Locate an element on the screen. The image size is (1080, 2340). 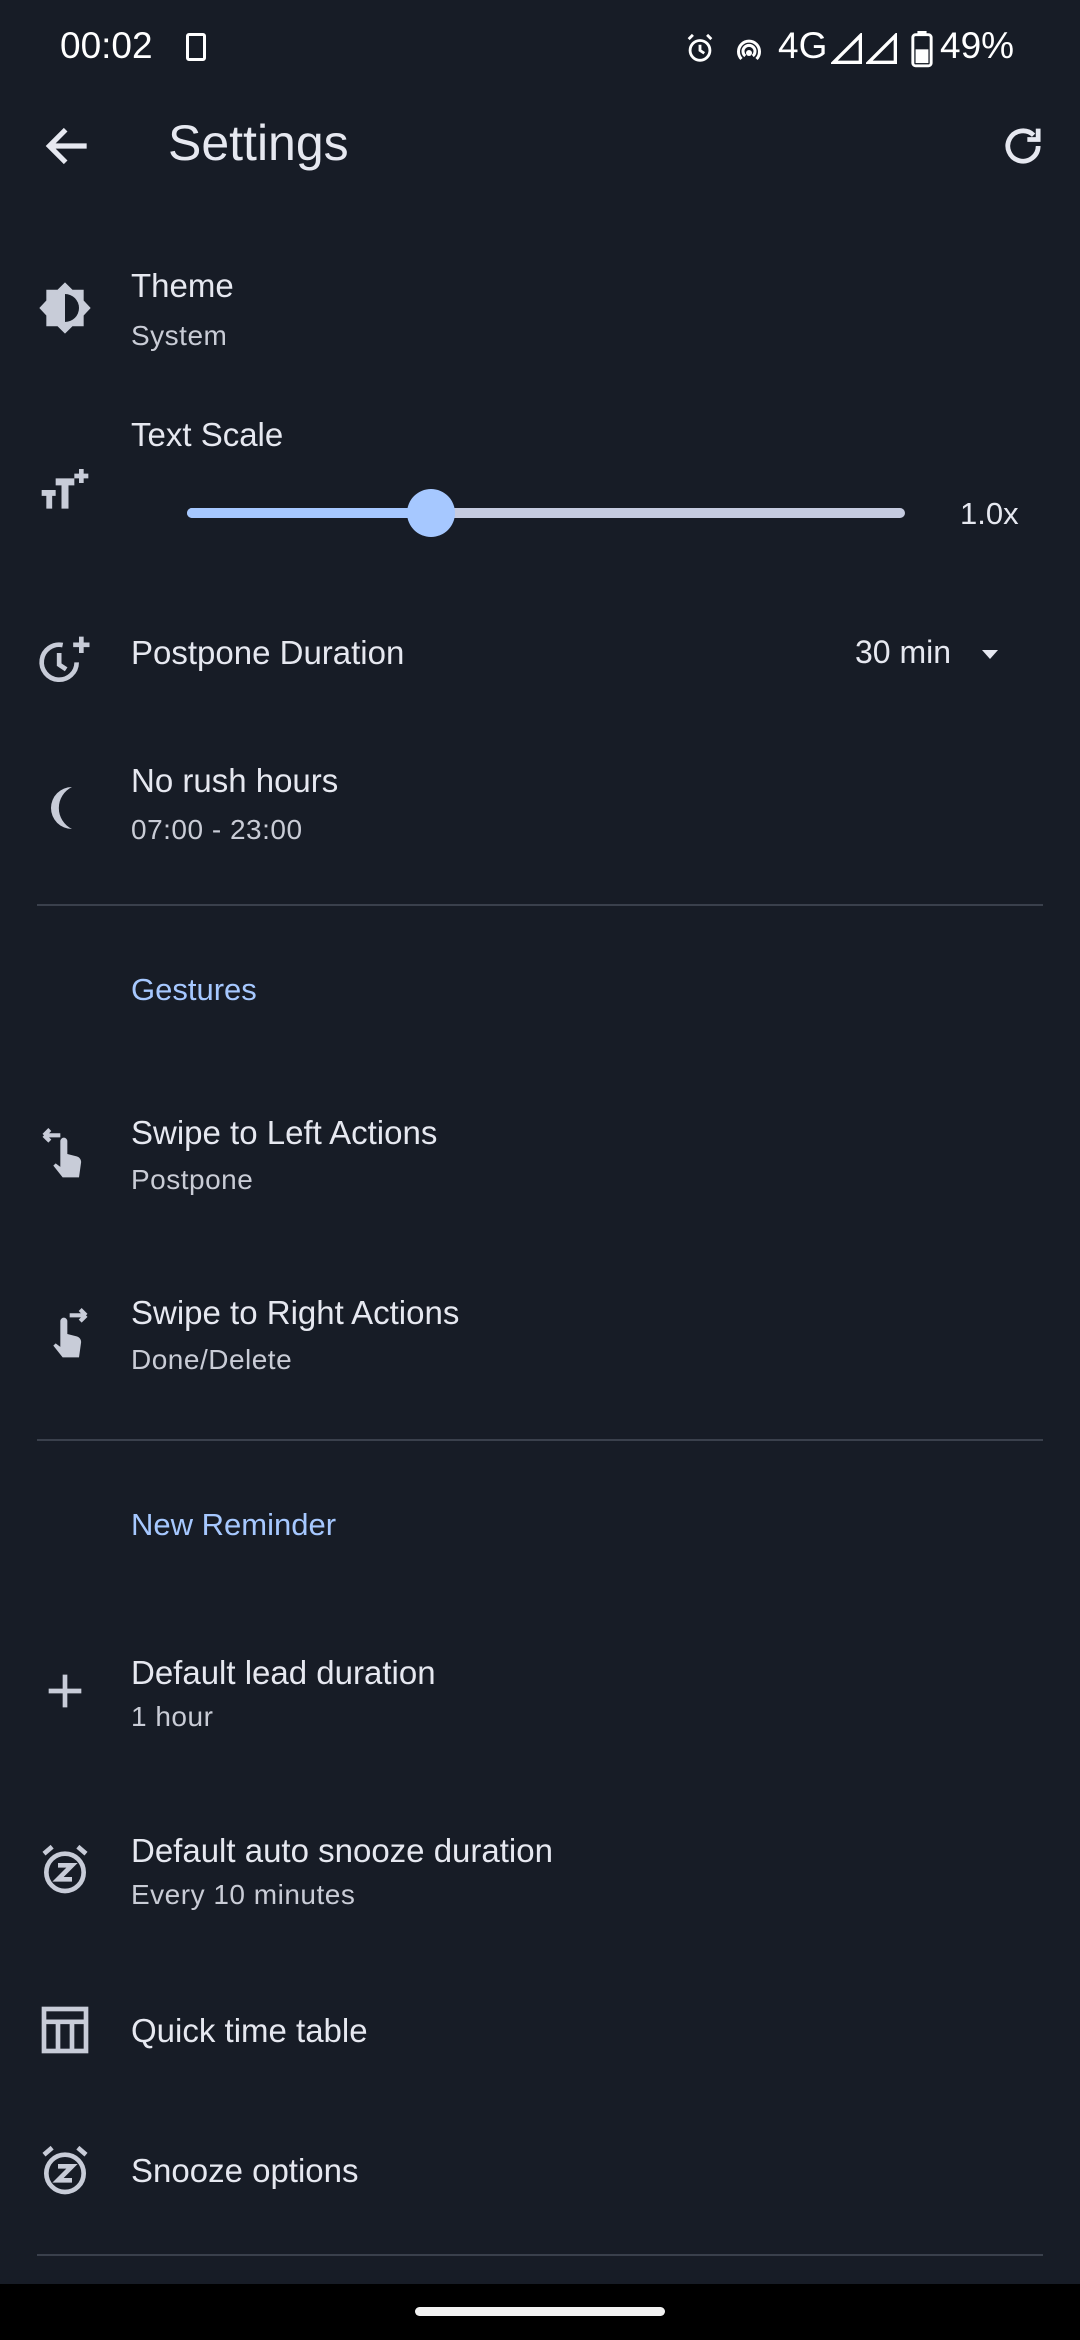
postpone-value: 30 min is located at coordinates (903, 652).